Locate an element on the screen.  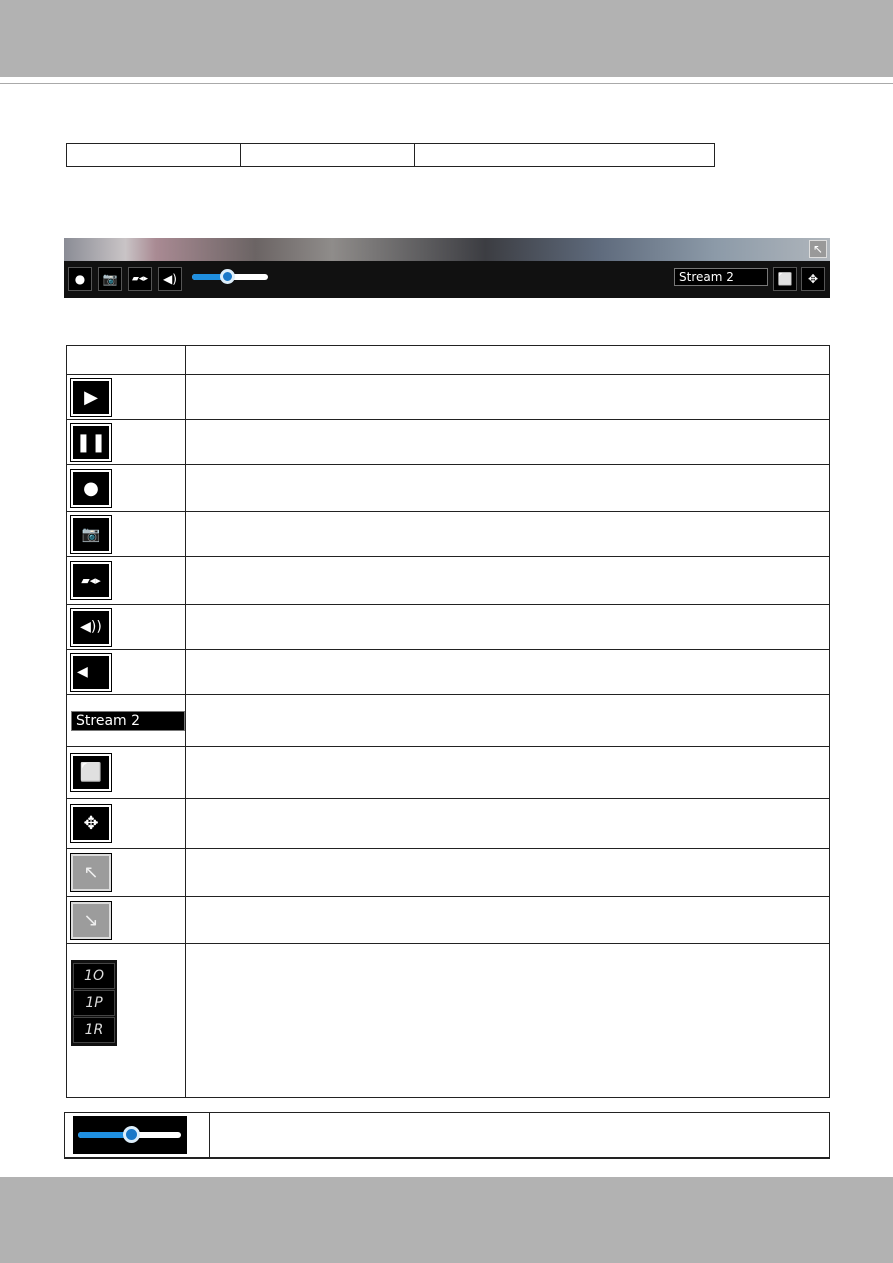
play-icon: ▶ is located at coordinates (91, 397).